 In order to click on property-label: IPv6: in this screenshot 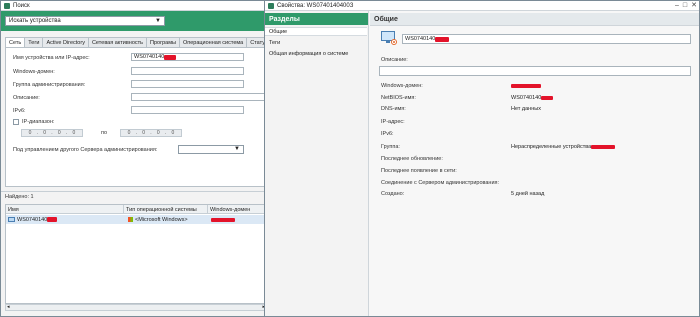, I will do `click(387, 134)`.